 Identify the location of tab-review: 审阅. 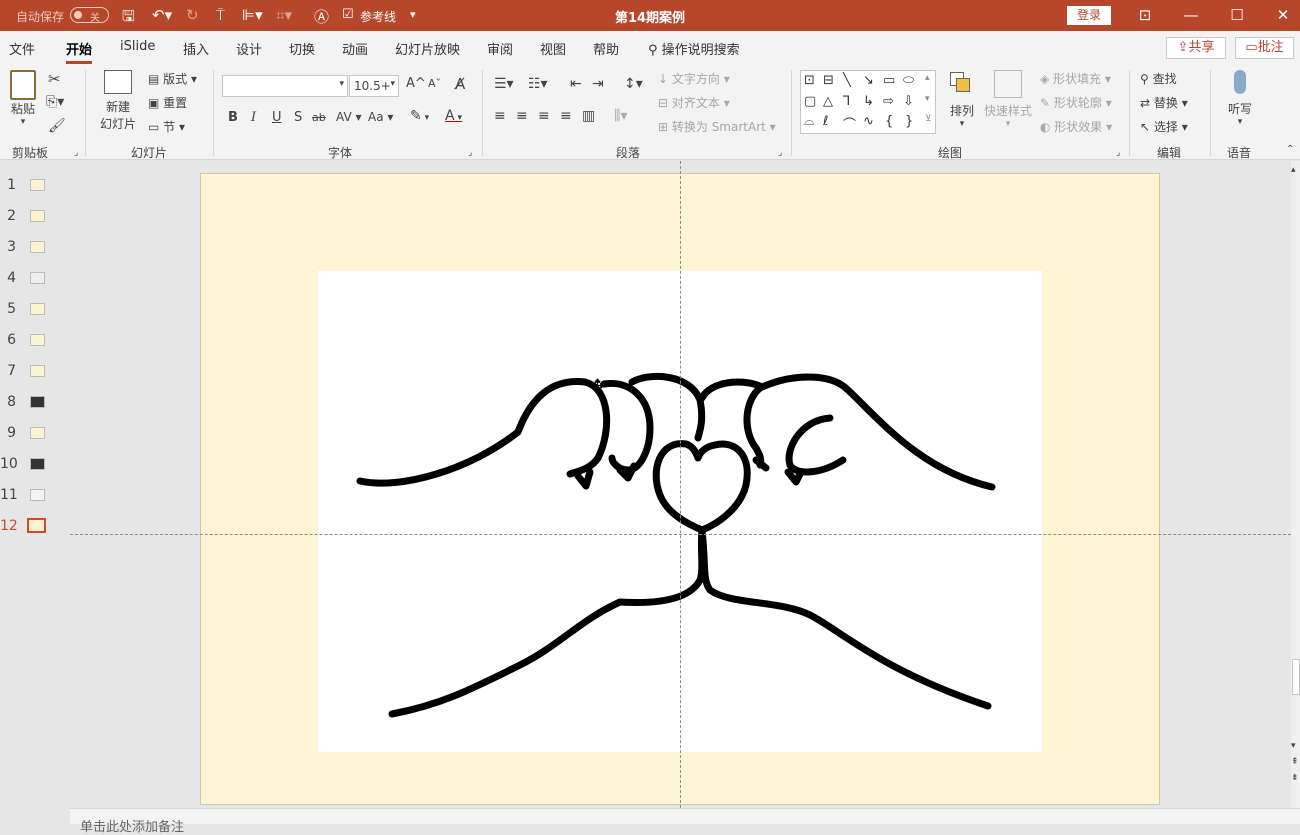
(500, 48).